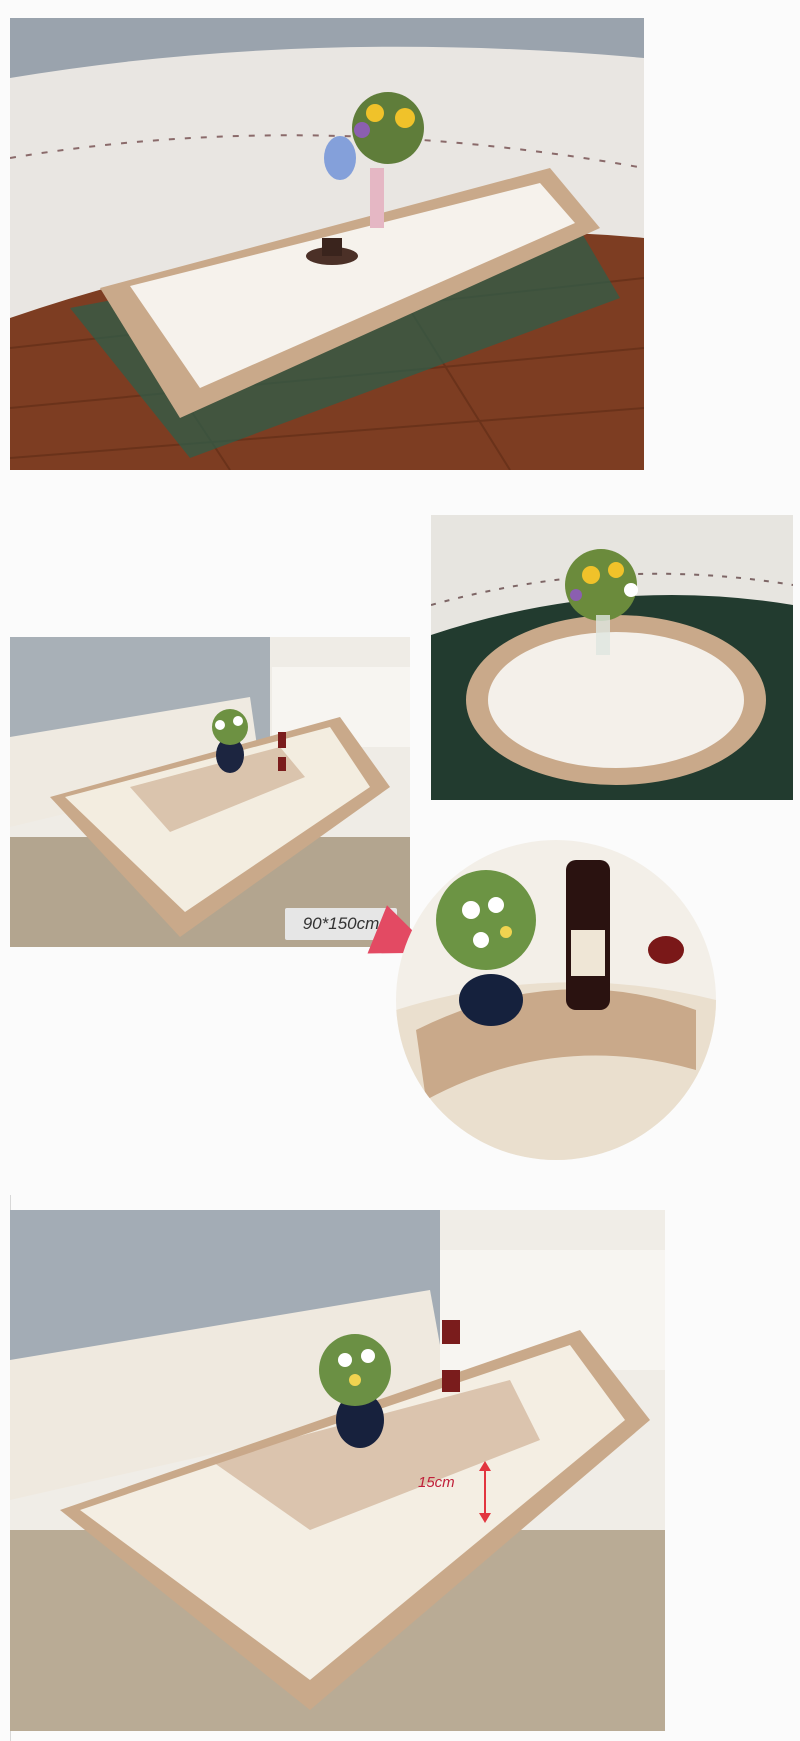 The height and width of the screenshot is (1741, 800). Describe the element at coordinates (556, 1000) in the screenshot. I see `photo-closeup-vase-wine` at that location.